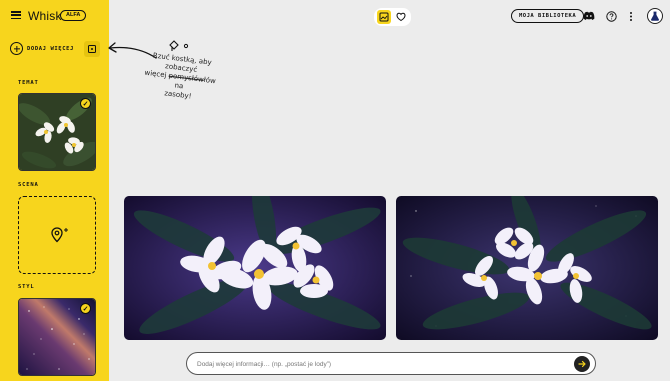 The width and height of the screenshot is (670, 381). What do you see at coordinates (57, 132) in the screenshot?
I see `subject-thumbnail: ✓` at bounding box center [57, 132].